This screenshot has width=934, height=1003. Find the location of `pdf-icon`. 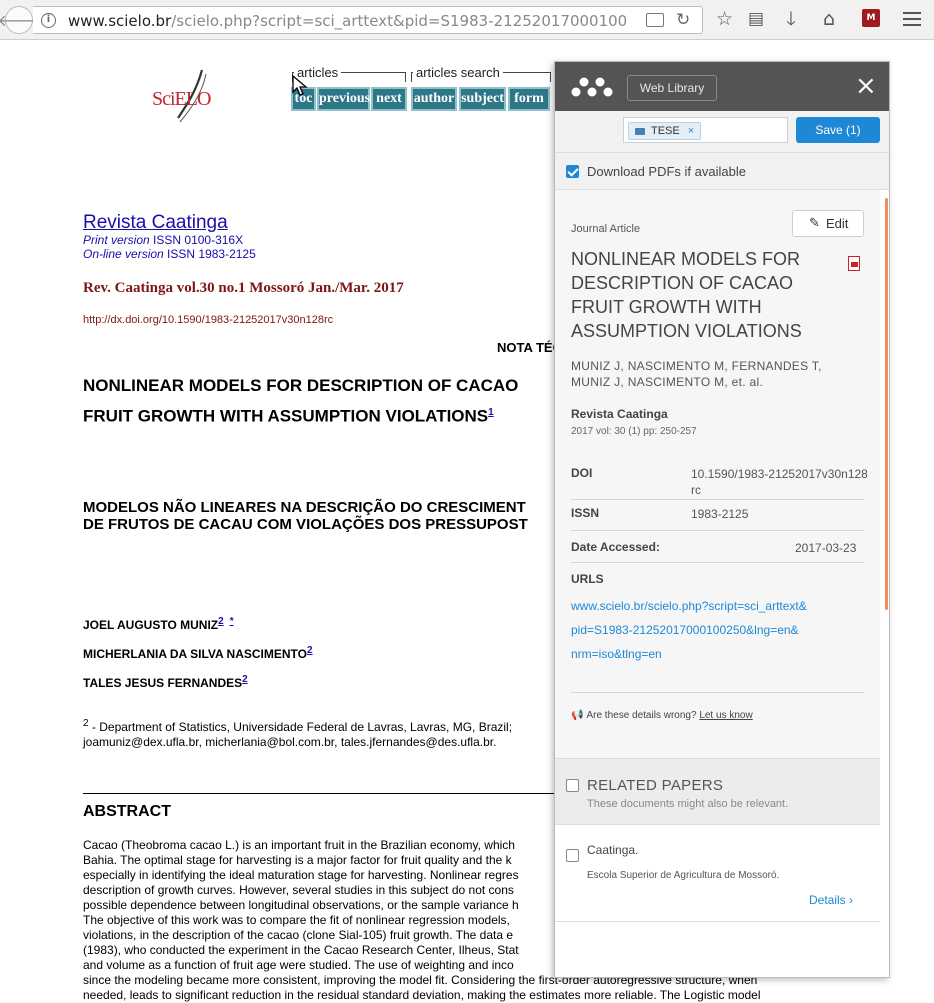

pdf-icon is located at coordinates (854, 263).